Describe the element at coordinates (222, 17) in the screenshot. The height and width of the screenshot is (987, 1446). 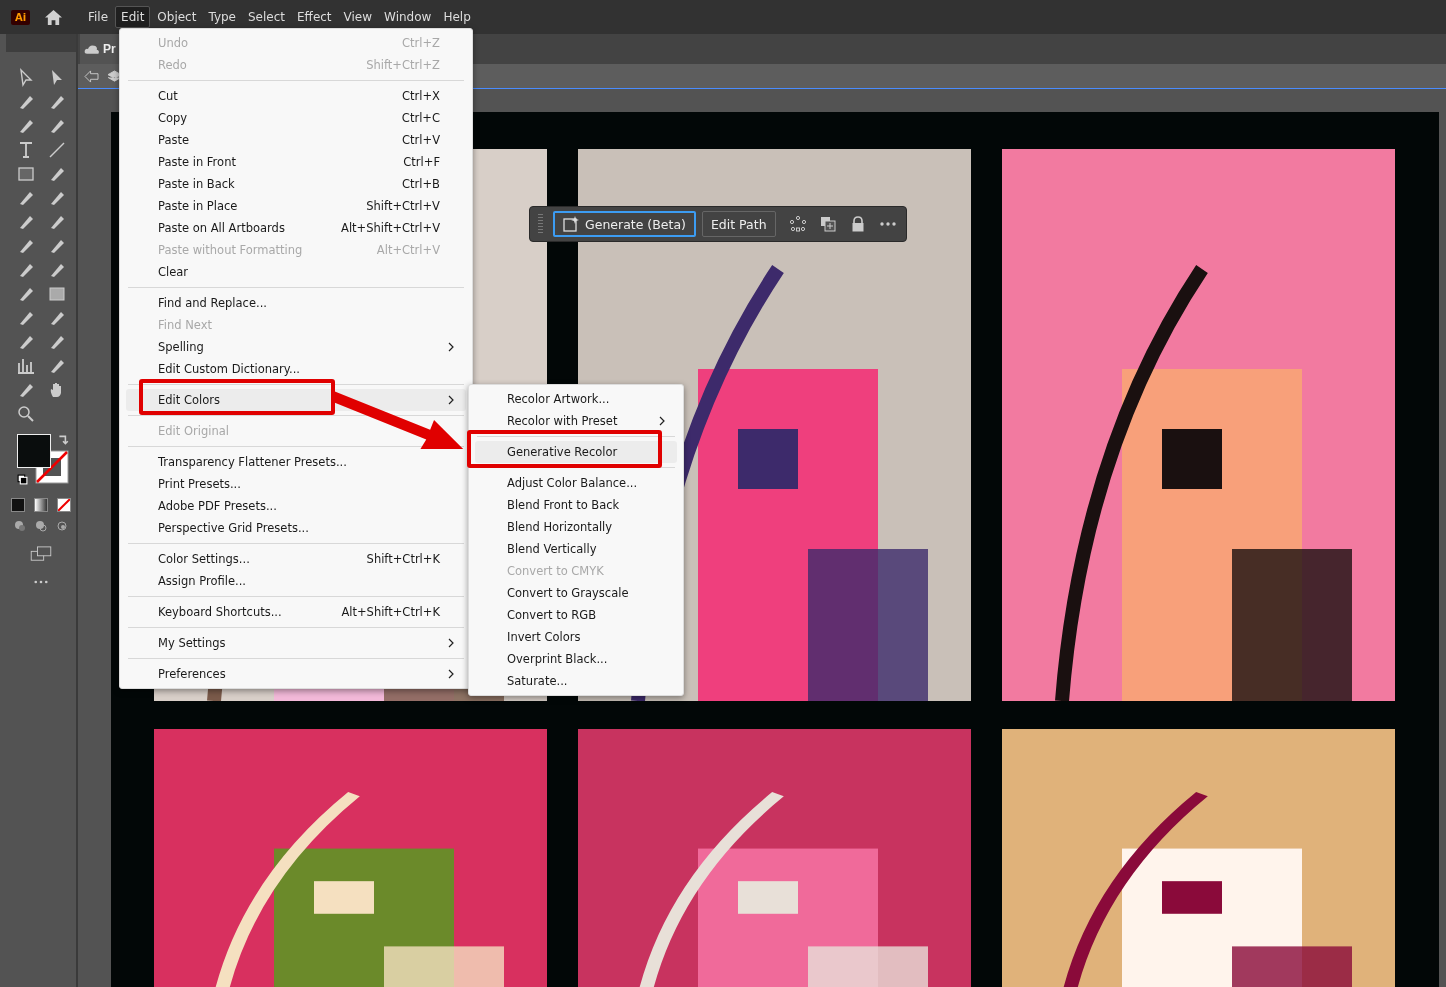
I see `menu-bar-item: Type` at that location.